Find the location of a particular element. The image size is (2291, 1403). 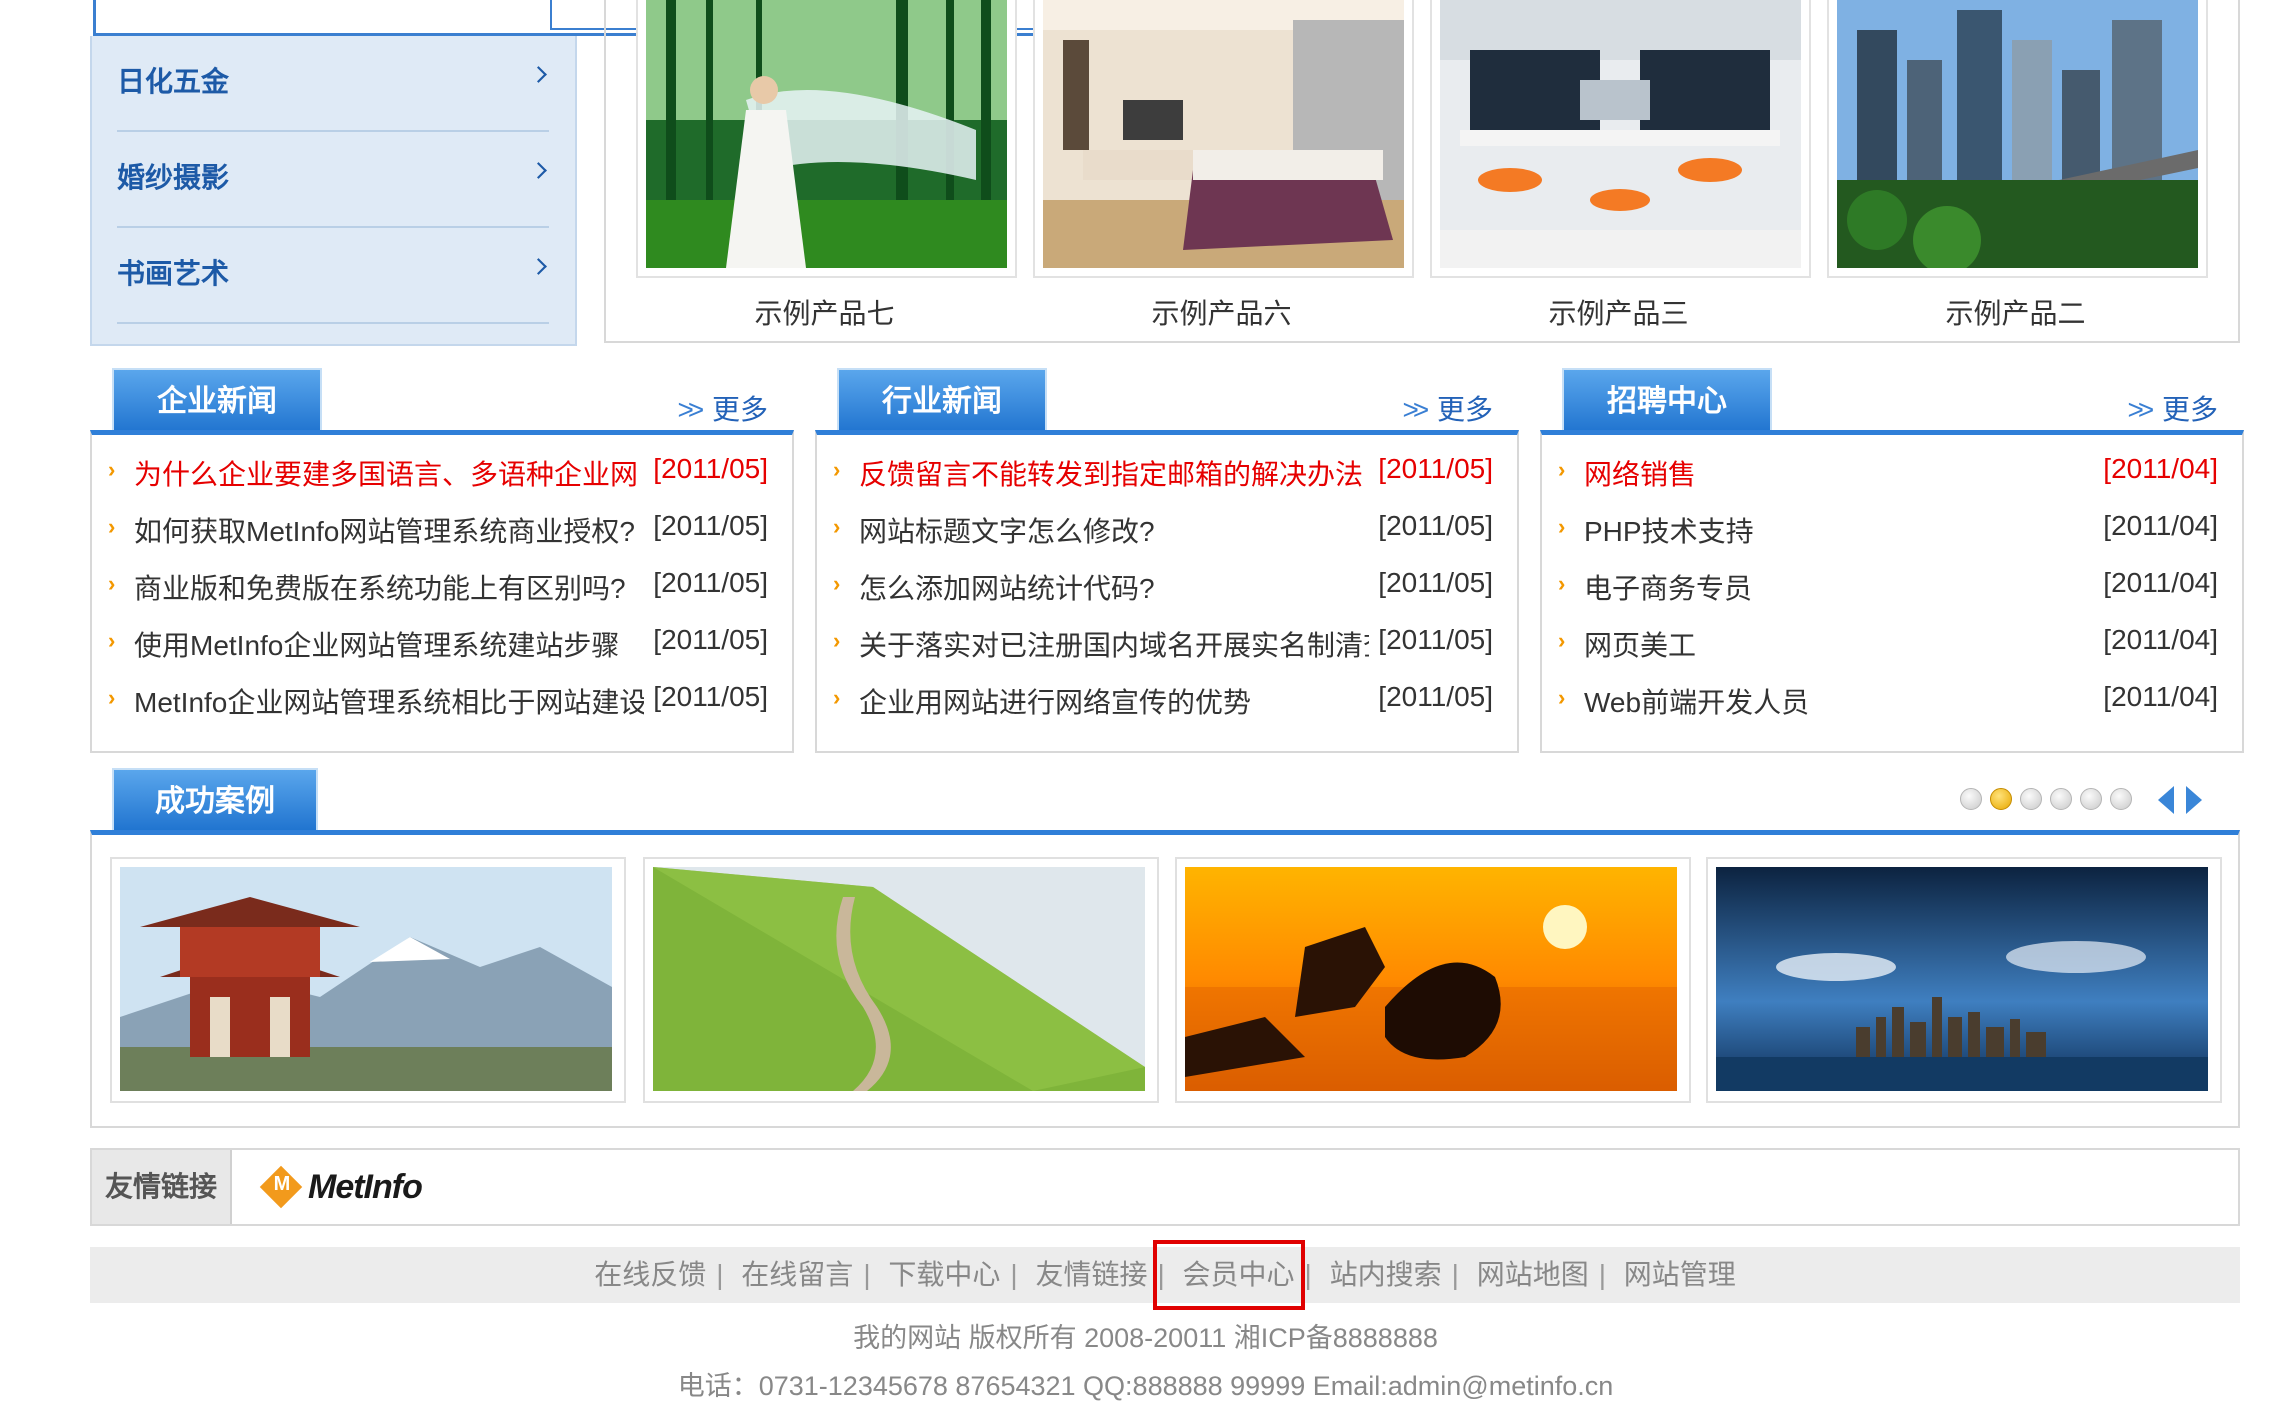

sidebar-item-label: 婚纱摄影 is located at coordinates (173, 177).